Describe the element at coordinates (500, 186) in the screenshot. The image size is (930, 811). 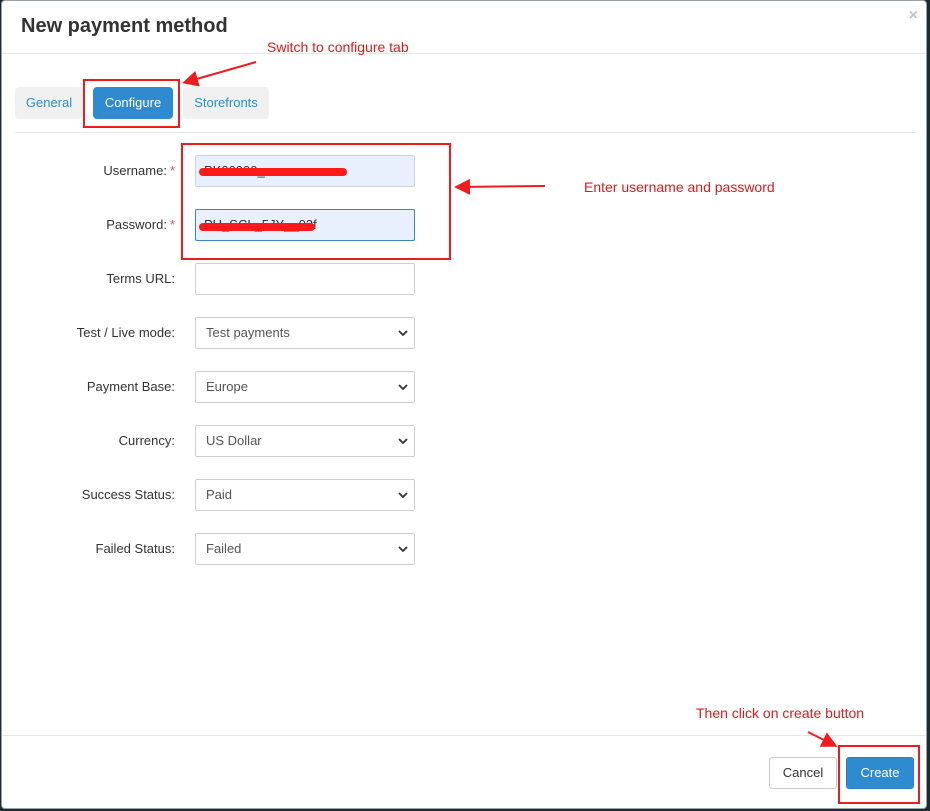
I see `arrow-to-credentials` at that location.